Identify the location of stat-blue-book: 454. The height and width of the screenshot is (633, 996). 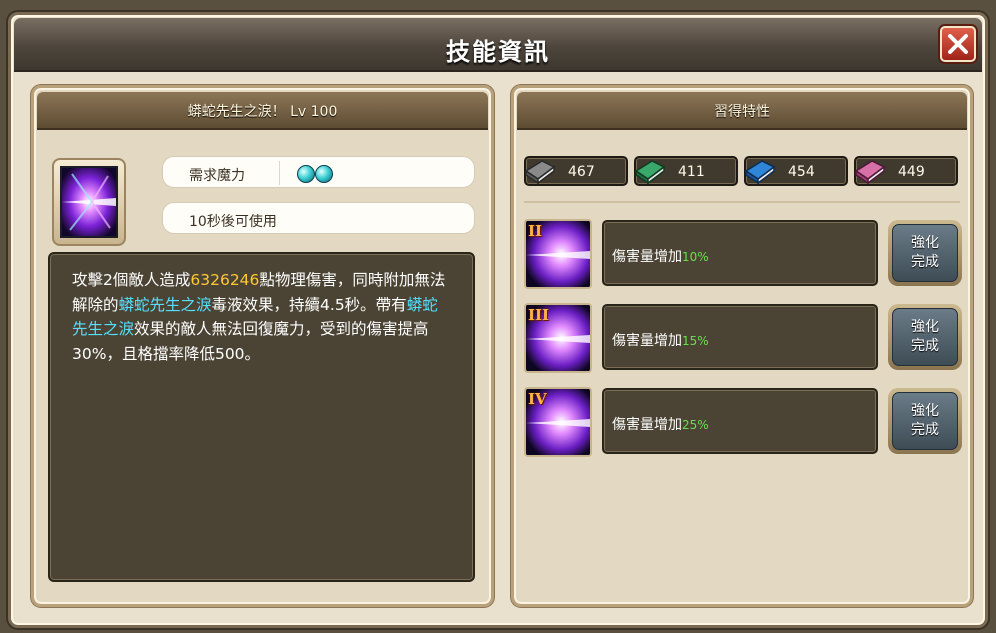
(796, 171).